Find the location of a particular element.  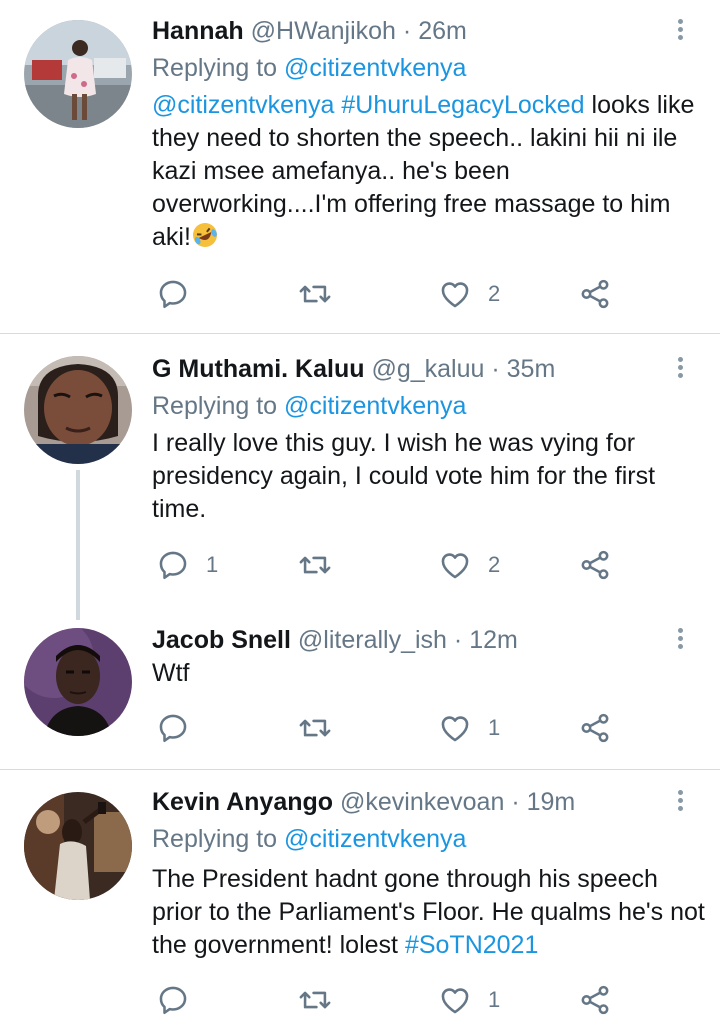

tweet-text: Wtf is located at coordinates (171, 673).